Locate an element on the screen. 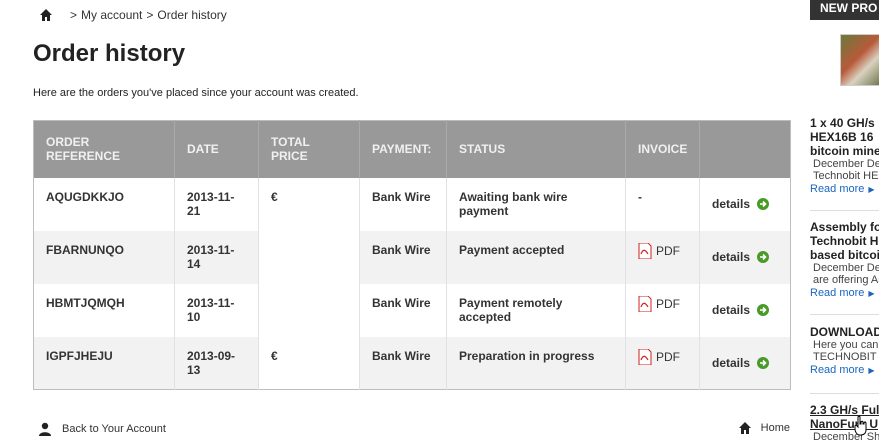  order-status: Payment accepted is located at coordinates (536, 257).